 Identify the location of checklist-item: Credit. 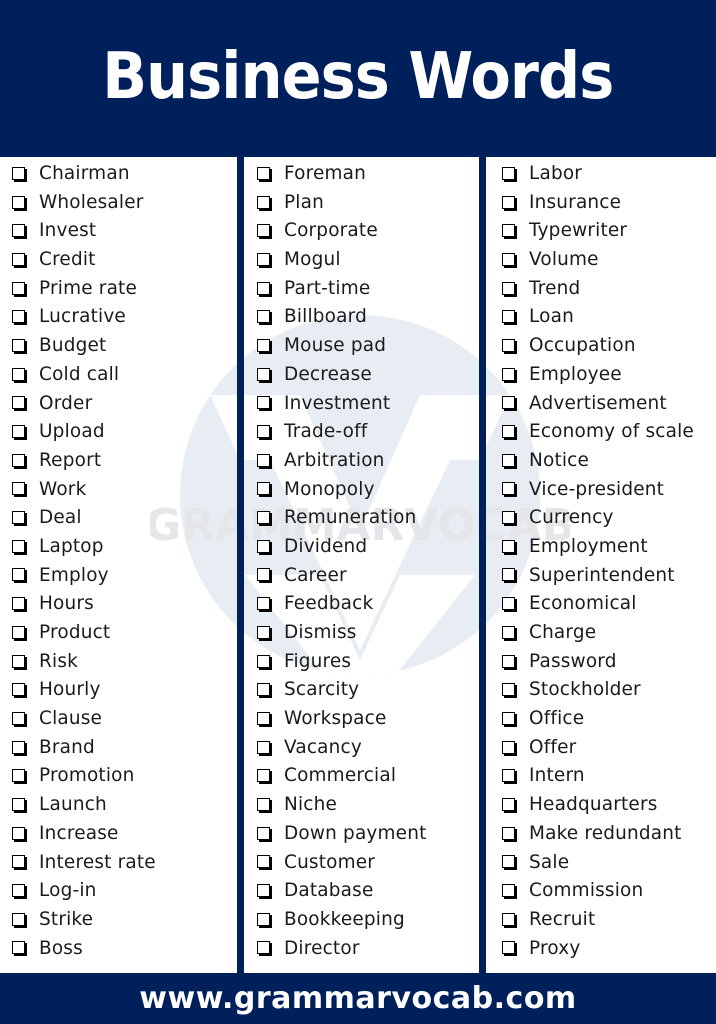
(85, 259).